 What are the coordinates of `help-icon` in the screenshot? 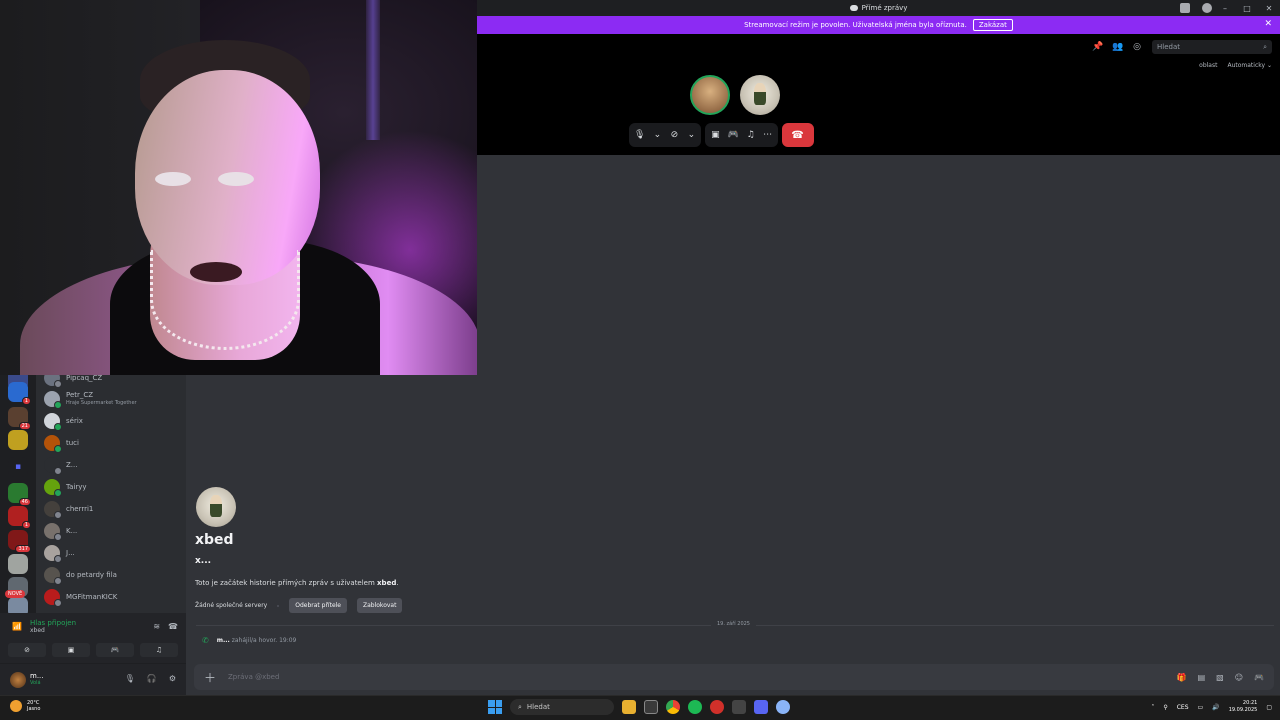 It's located at (1207, 8).